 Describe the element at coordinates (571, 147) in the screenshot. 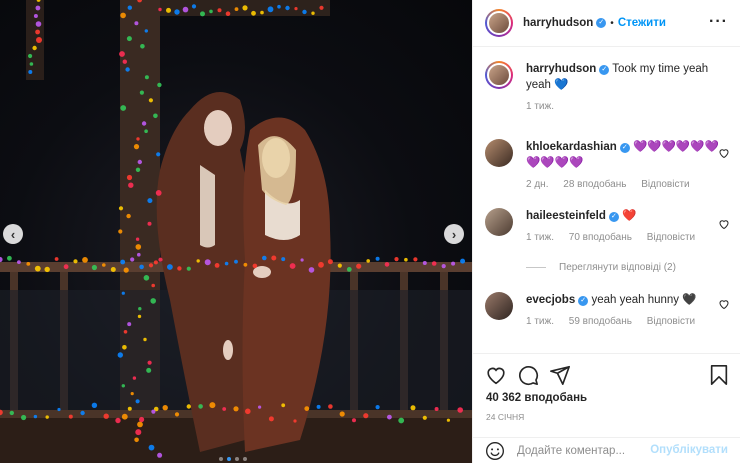

I see `comment-username: khloekardashian` at that location.